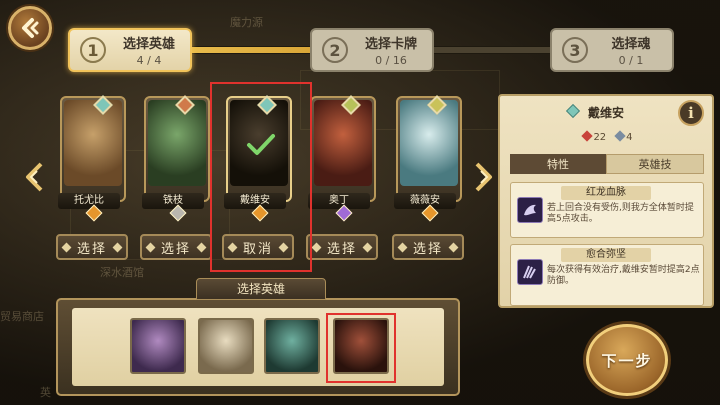 This screenshot has width=720, height=405. What do you see at coordinates (606, 255) in the screenshot?
I see `skill-title: 愈合弥坚` at bounding box center [606, 255].